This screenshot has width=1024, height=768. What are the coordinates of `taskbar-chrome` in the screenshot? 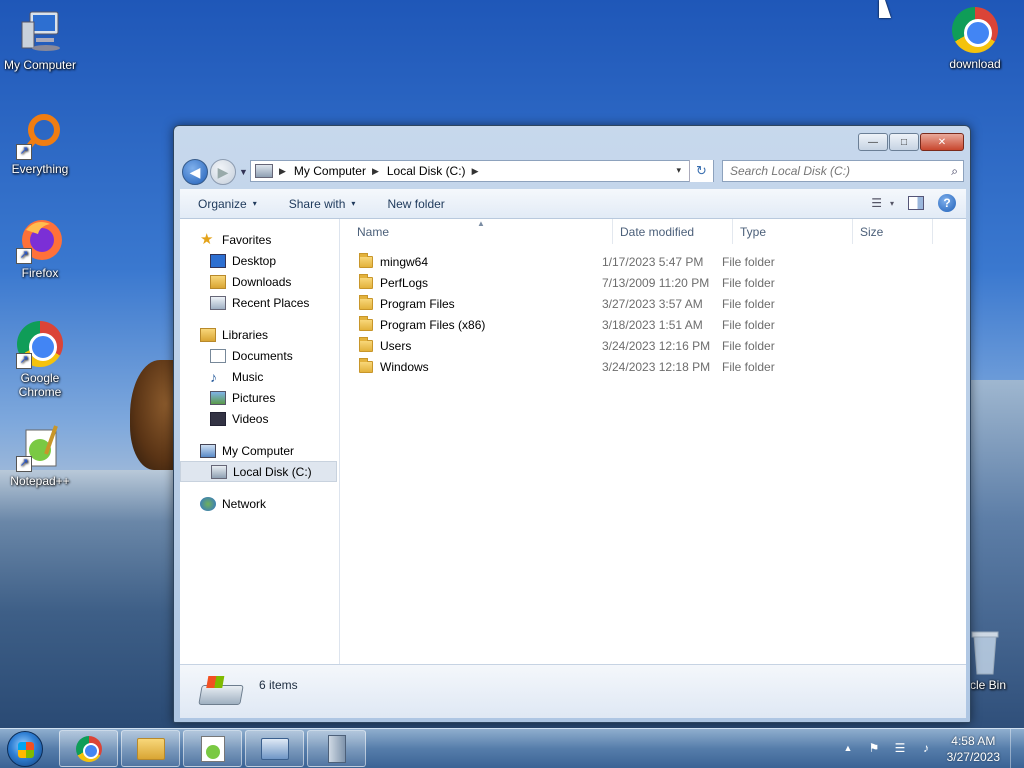 It's located at (88, 748).